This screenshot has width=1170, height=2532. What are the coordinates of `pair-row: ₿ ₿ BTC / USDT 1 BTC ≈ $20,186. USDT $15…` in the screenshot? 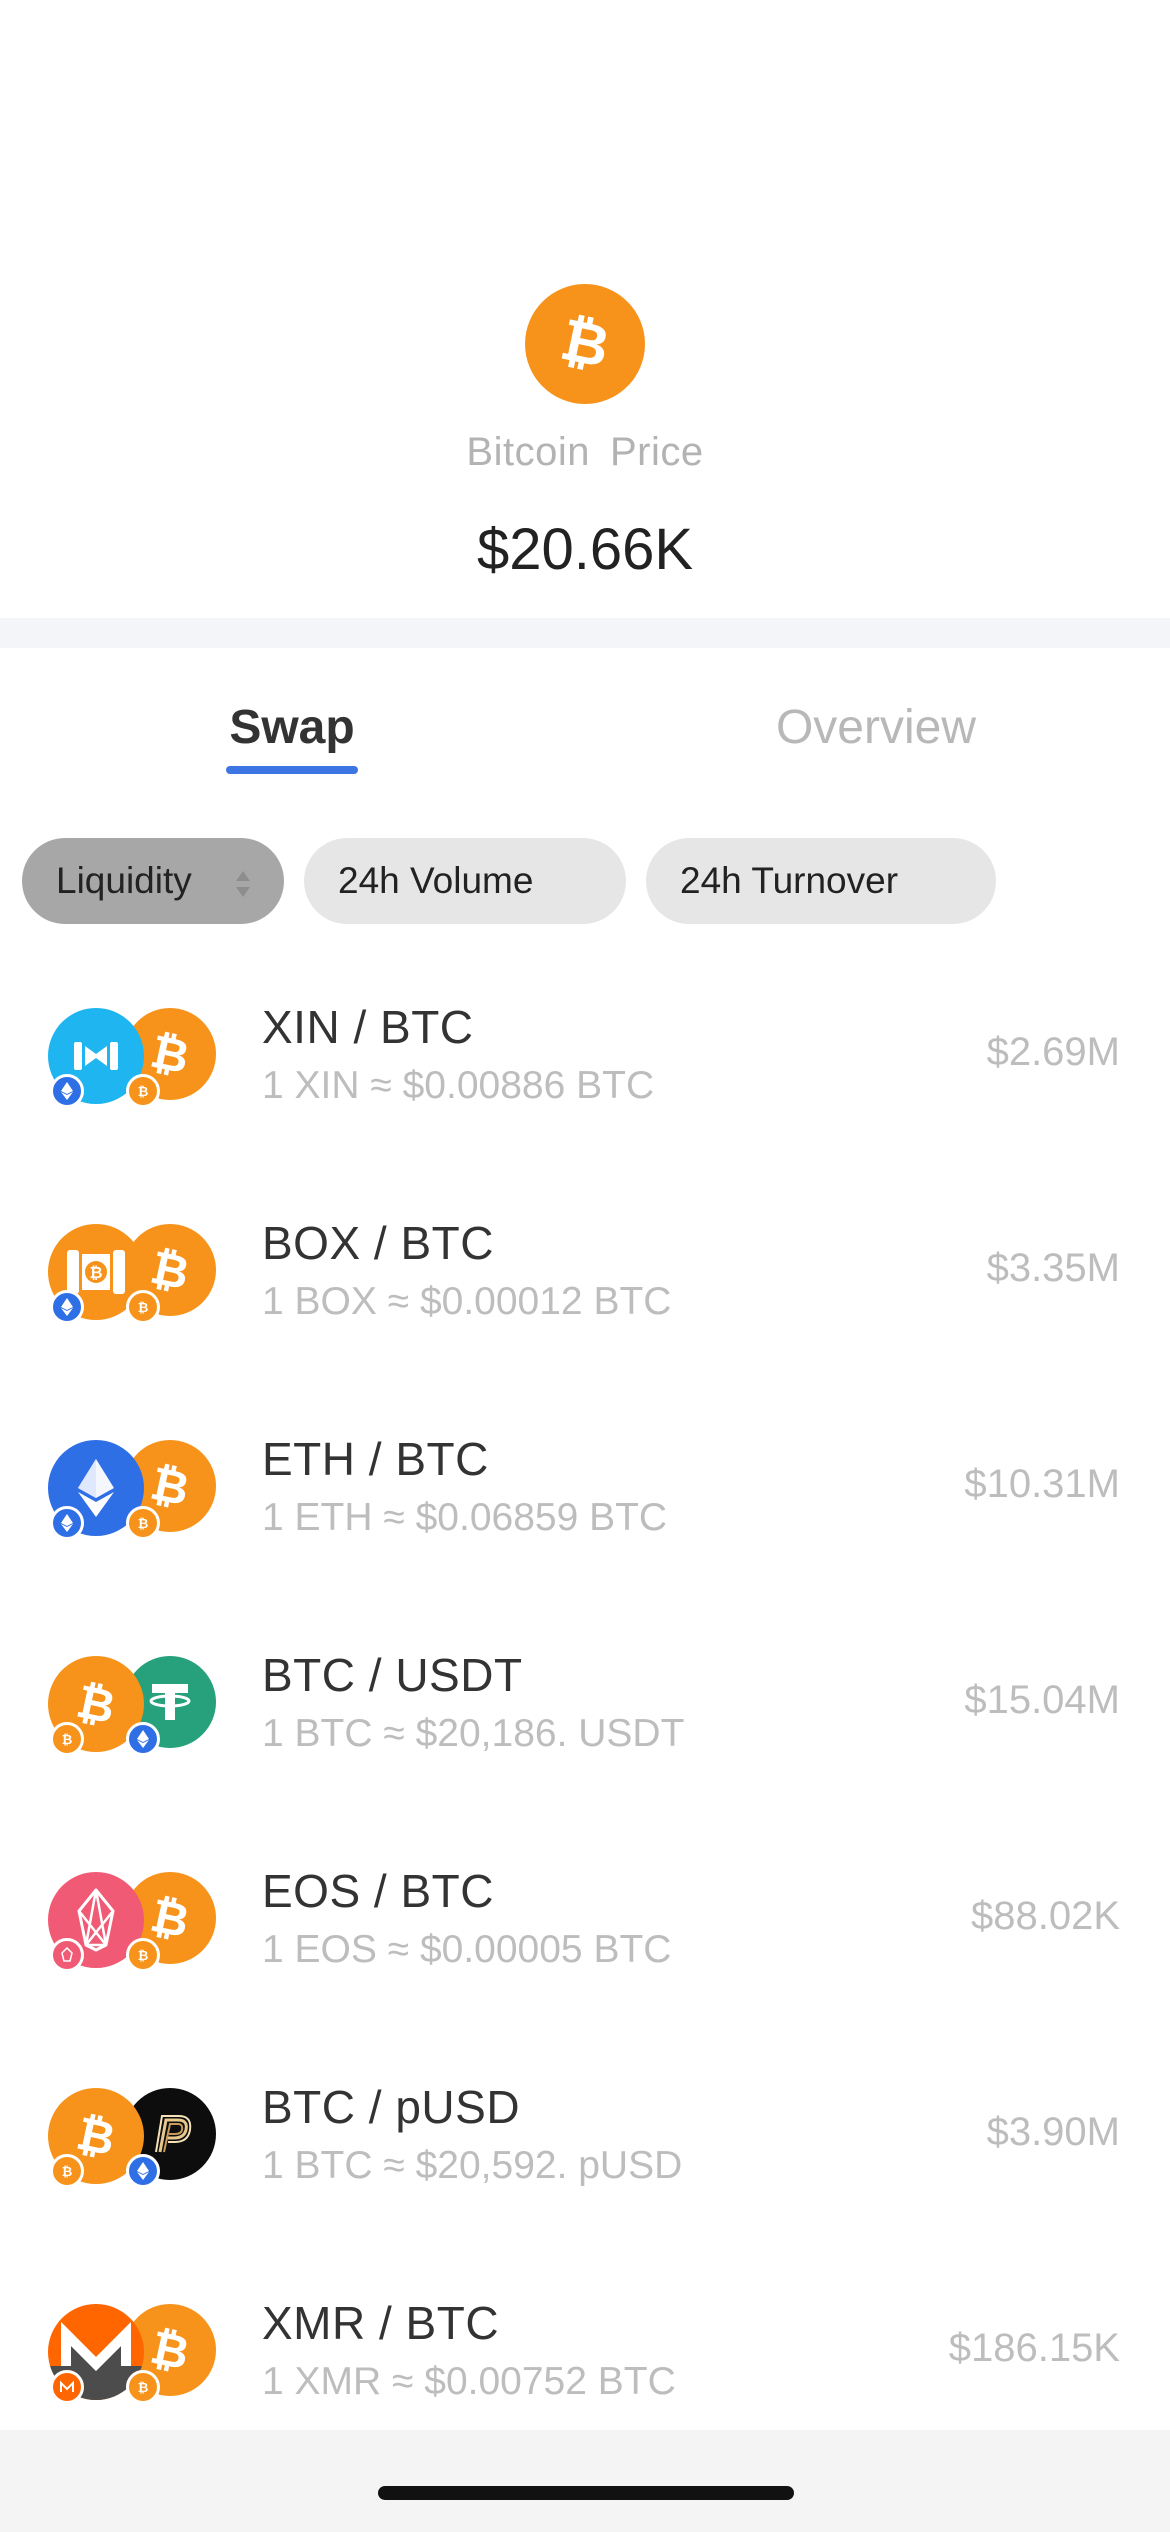 It's located at (585, 1718).